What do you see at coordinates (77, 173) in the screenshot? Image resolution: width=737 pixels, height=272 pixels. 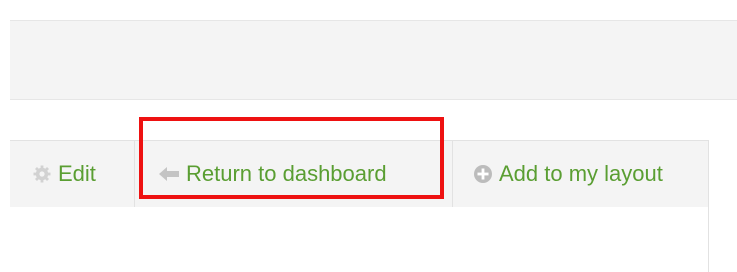 I see `edit-label: Edit` at bounding box center [77, 173].